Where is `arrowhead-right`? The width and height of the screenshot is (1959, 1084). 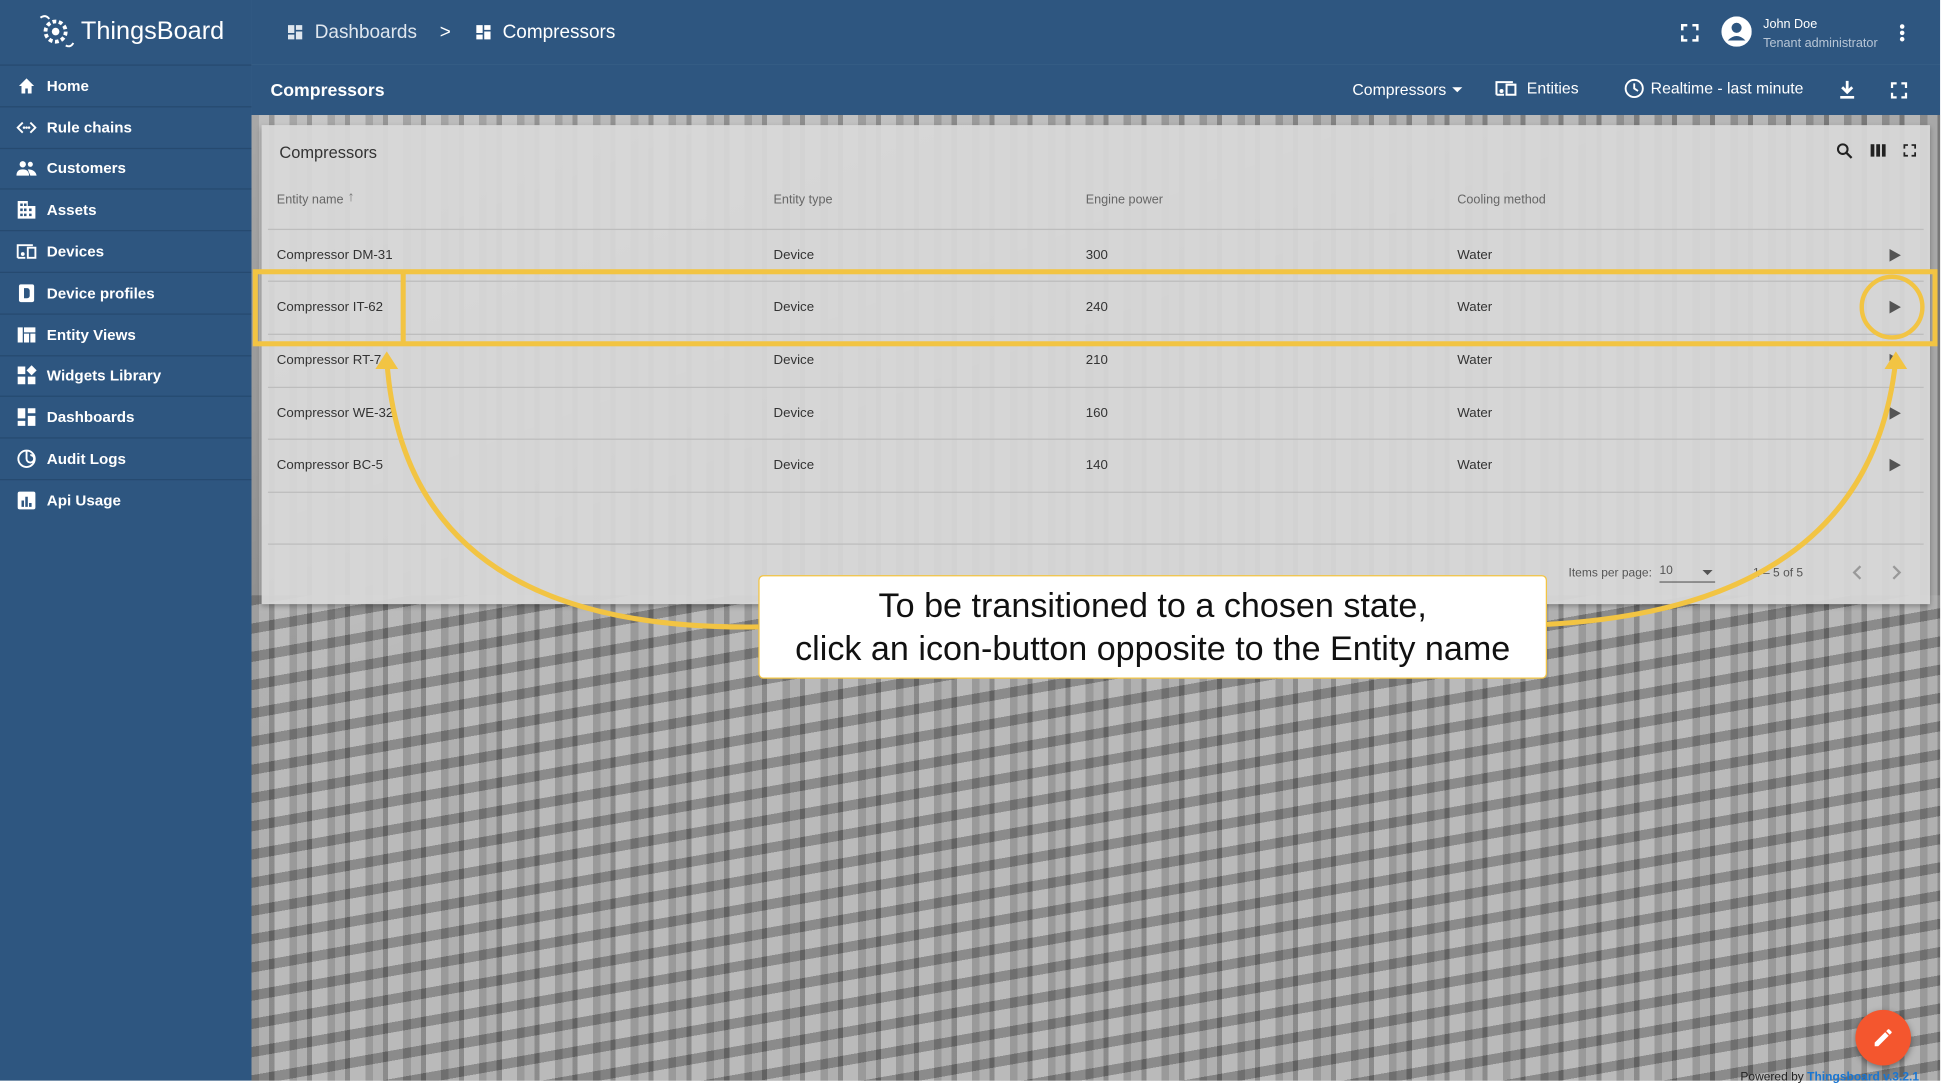 arrowhead-right is located at coordinates (1896, 360).